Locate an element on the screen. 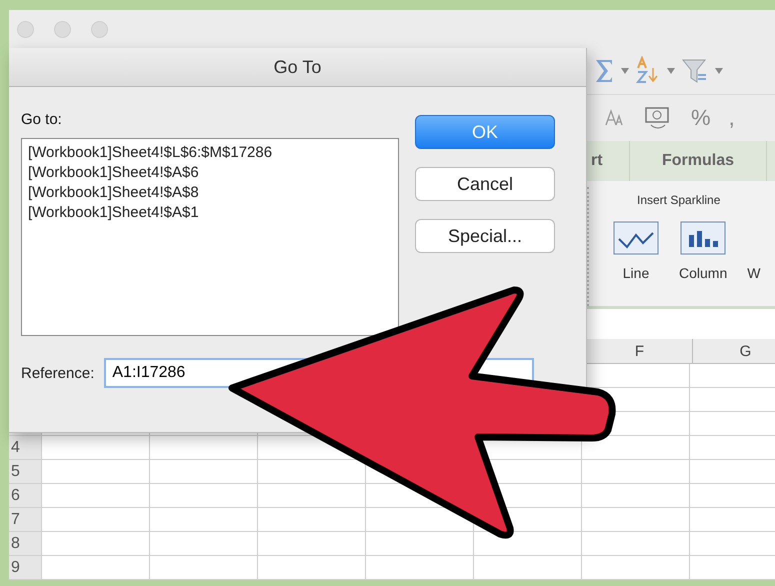 The width and height of the screenshot is (775, 586). ribbon-button-label: Line is located at coordinates (636, 273).